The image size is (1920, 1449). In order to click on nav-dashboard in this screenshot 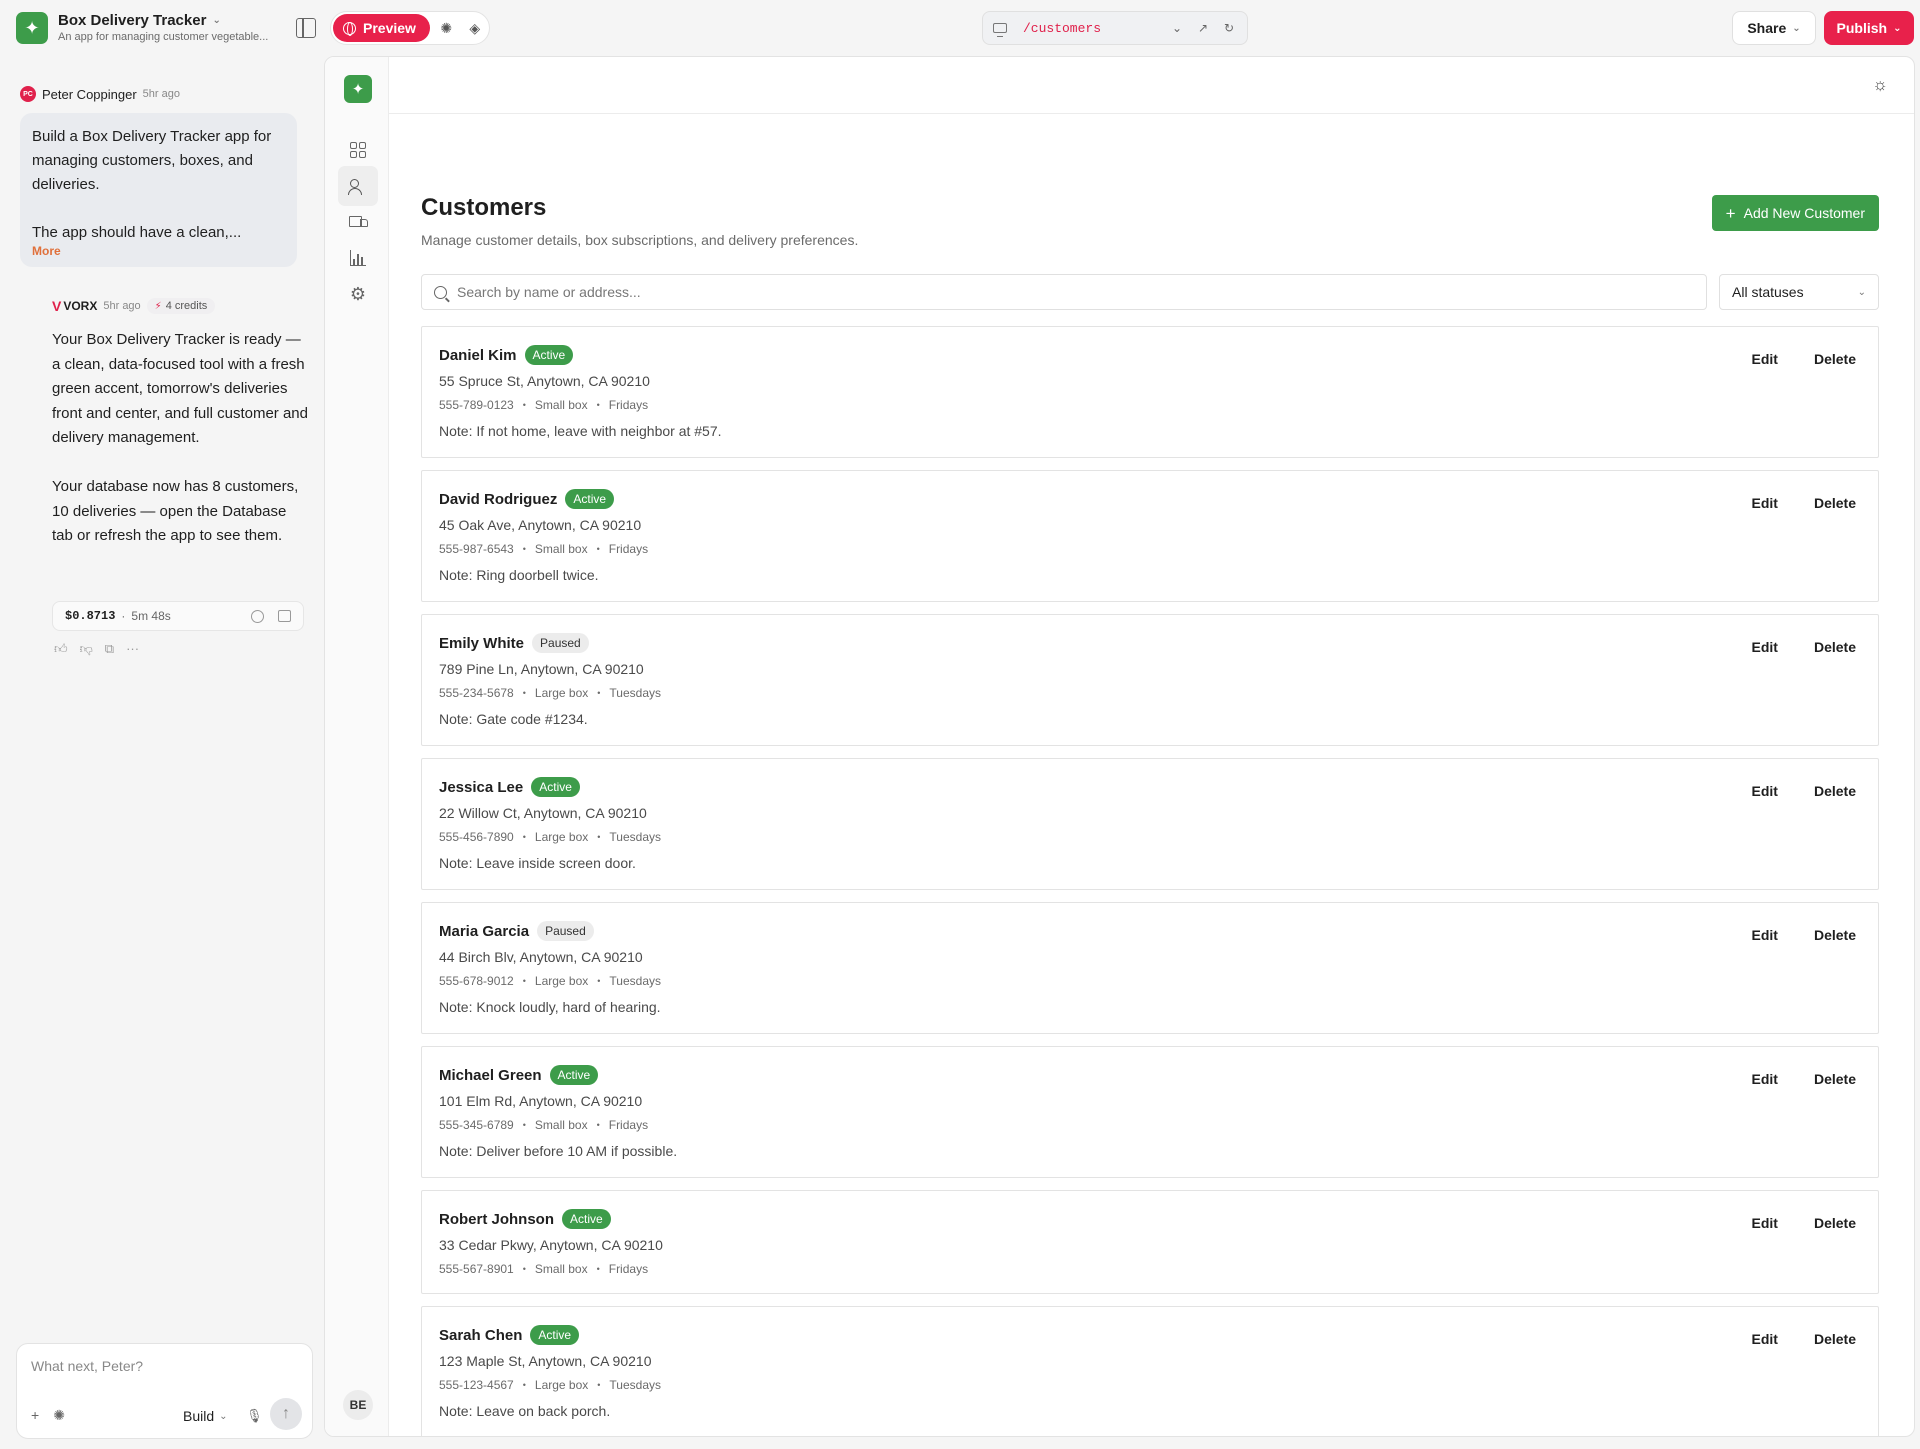, I will do `click(358, 150)`.